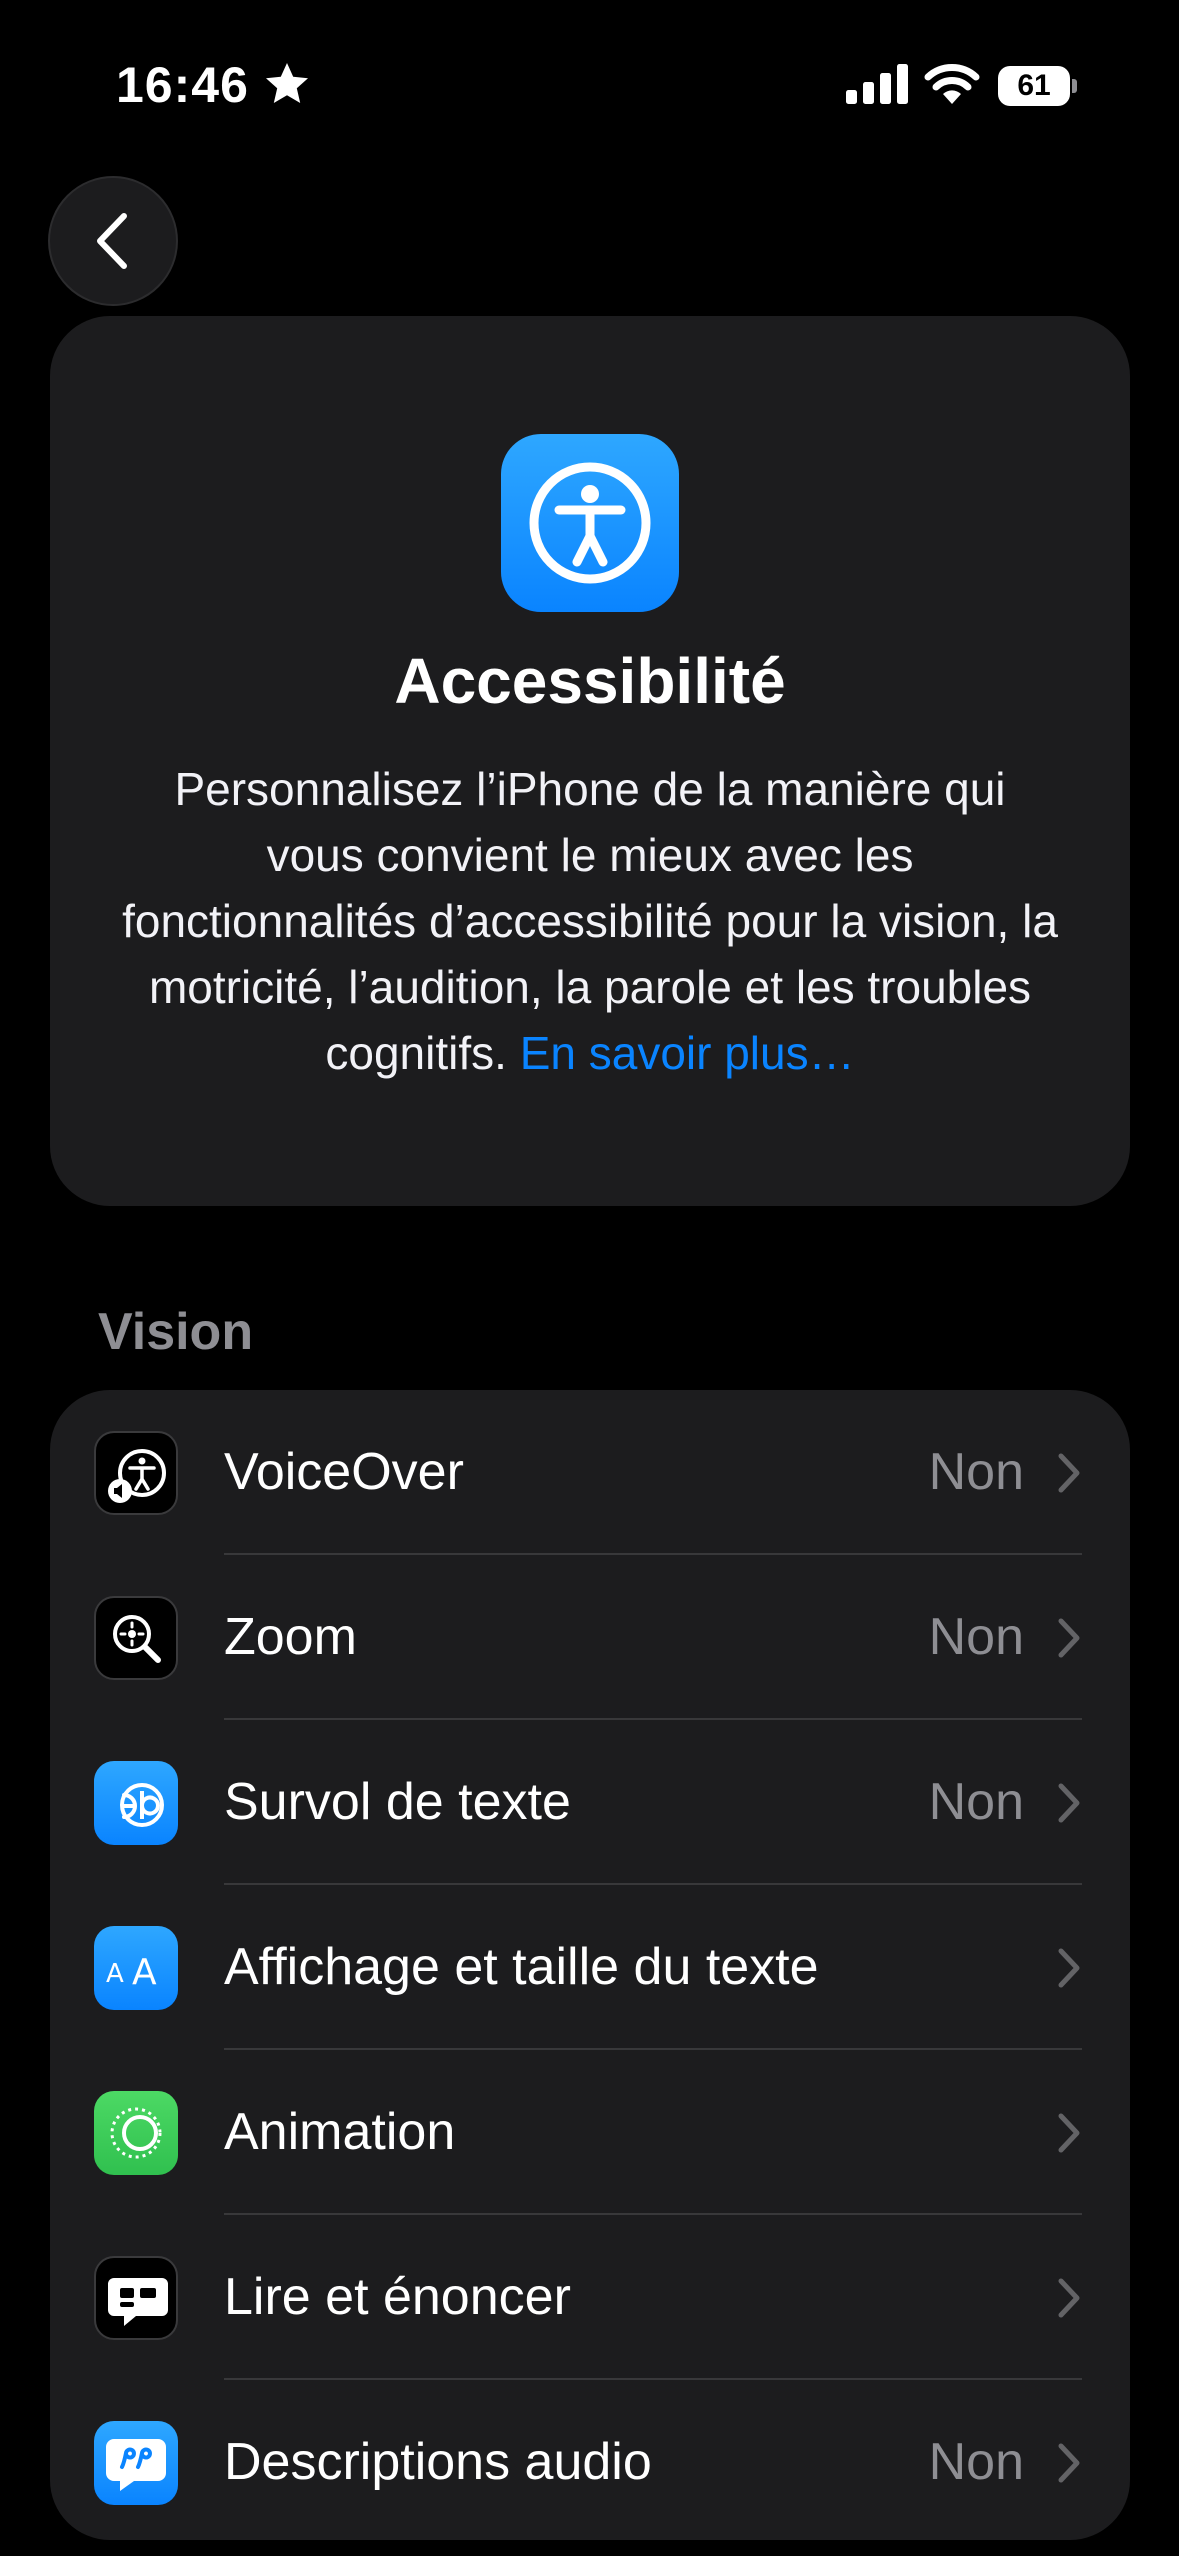 This screenshot has width=1179, height=2556. I want to click on row-label: VoiceOver, so click(344, 1472).